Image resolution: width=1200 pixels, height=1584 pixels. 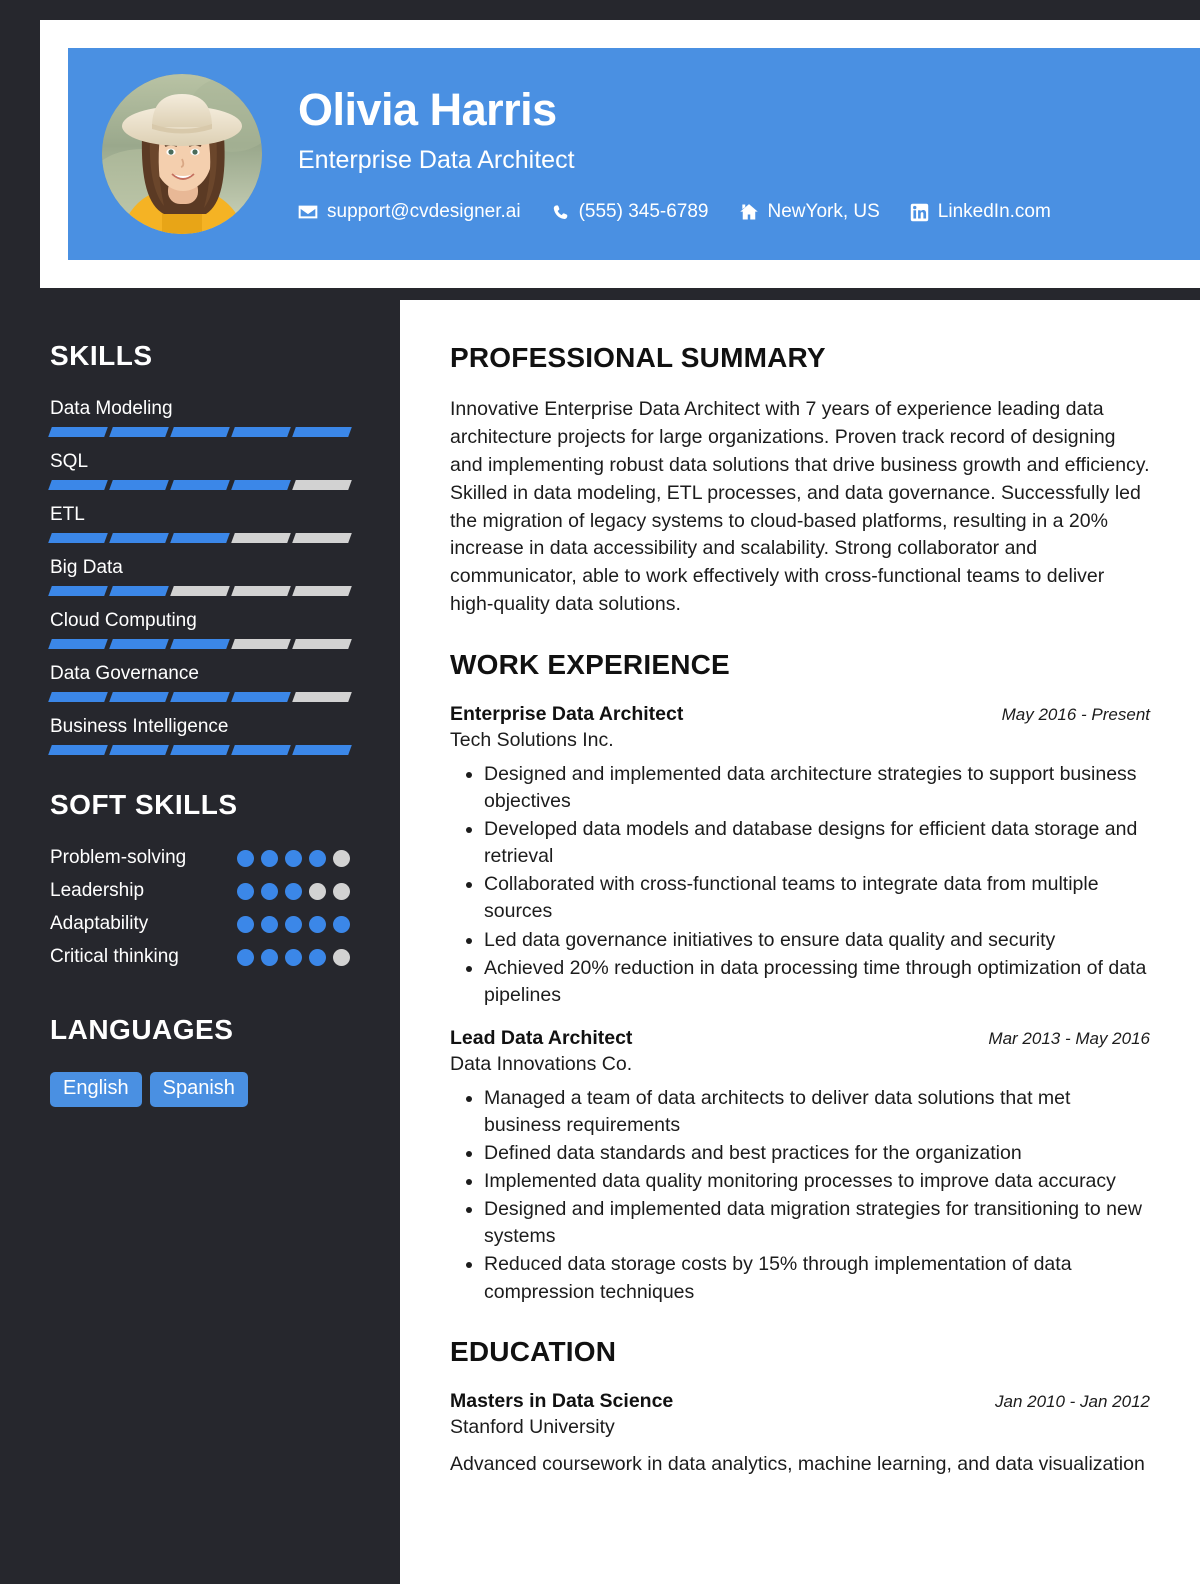 What do you see at coordinates (200, 924) in the screenshot?
I see `soft-skill-row: Adaptability` at bounding box center [200, 924].